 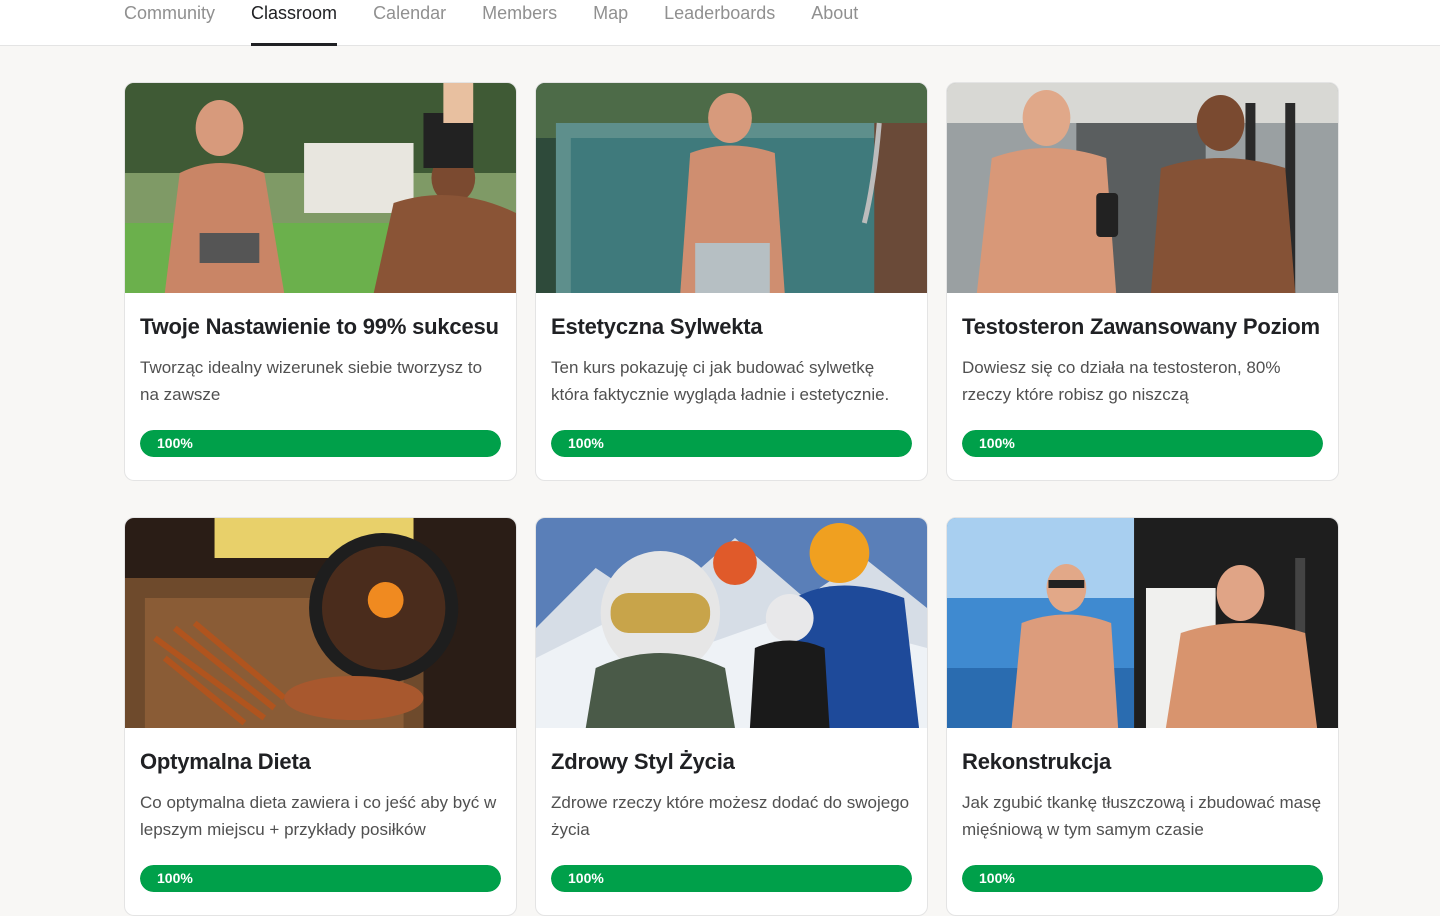 What do you see at coordinates (319, 326) in the screenshot?
I see `course-title: Twoje Nastawienie to 99% sukcesu` at bounding box center [319, 326].